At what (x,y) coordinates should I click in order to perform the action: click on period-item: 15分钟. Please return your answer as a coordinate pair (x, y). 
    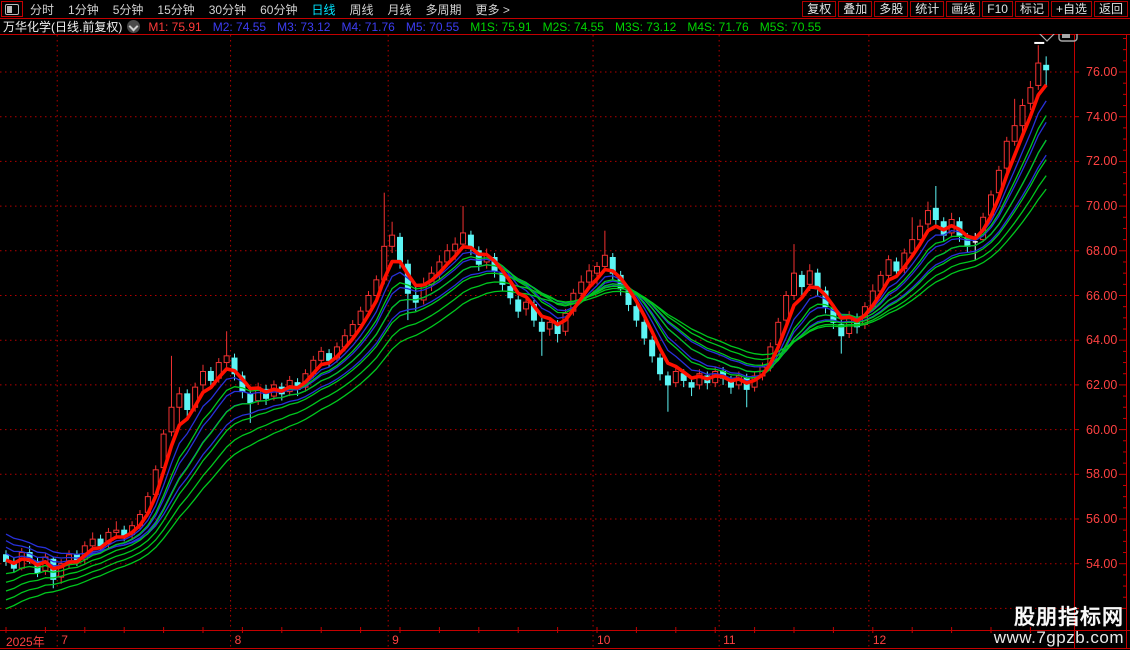
    Looking at the image, I should click on (175, 9).